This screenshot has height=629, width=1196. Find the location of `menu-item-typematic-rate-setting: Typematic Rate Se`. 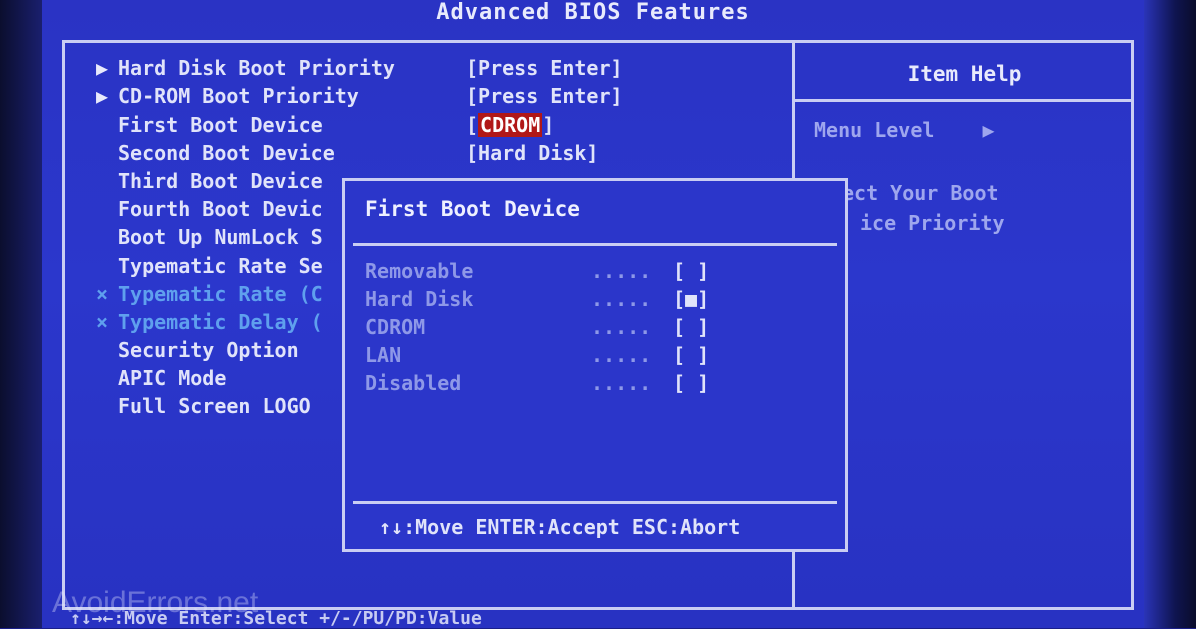

menu-item-typematic-rate-setting: Typematic Rate Se is located at coordinates (209, 266).